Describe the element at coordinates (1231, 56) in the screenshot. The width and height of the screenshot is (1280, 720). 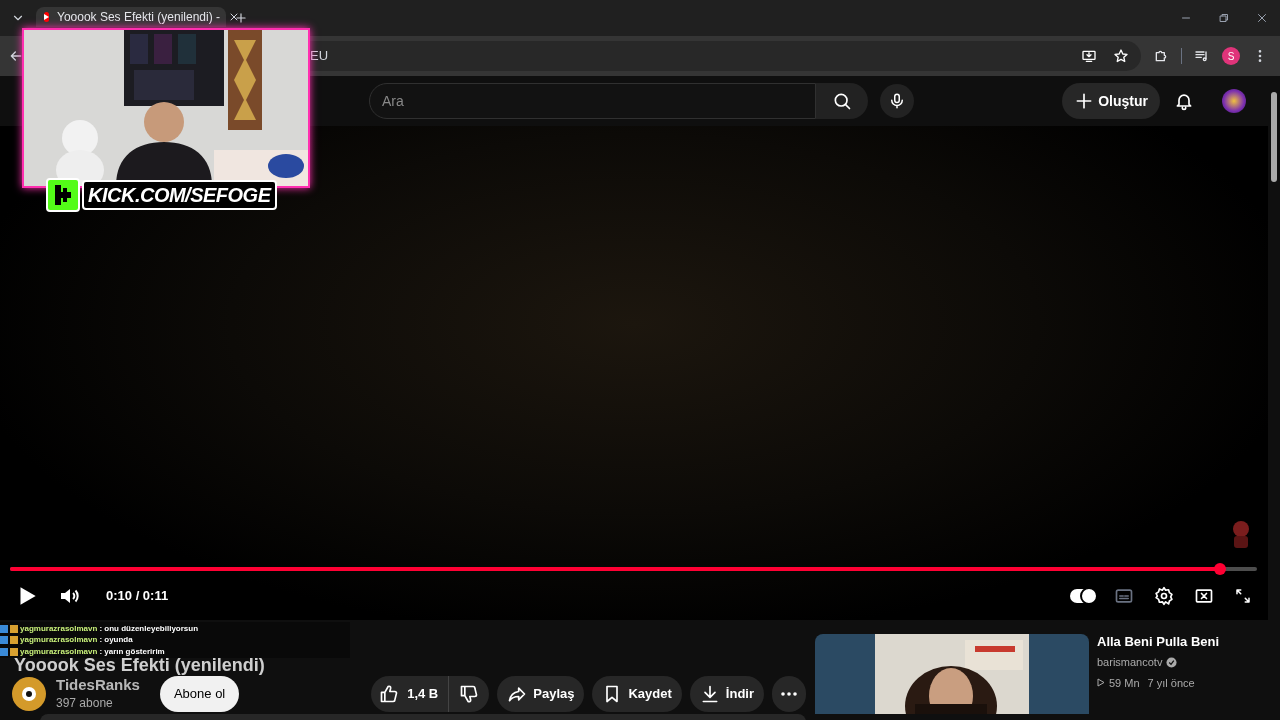
I see `profile-avatar: S` at that location.